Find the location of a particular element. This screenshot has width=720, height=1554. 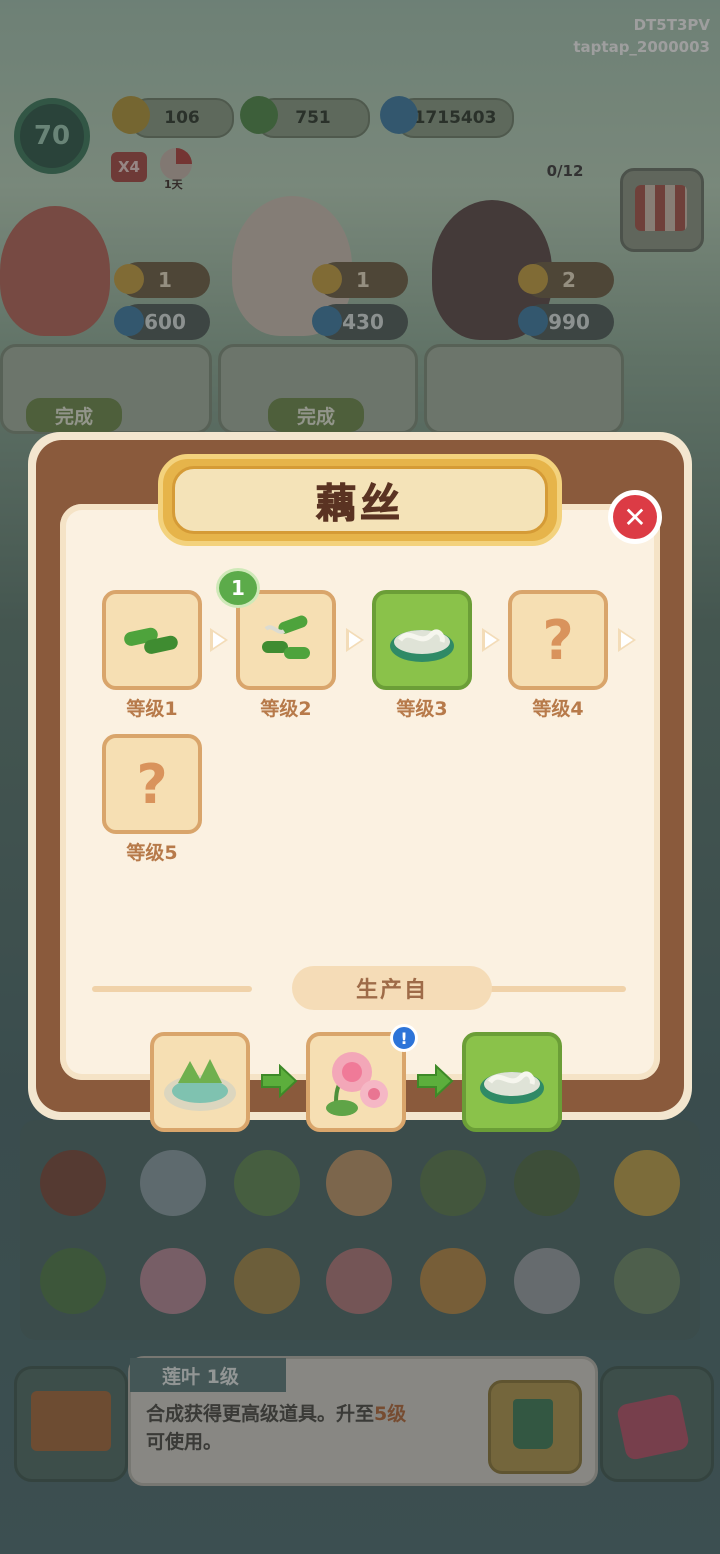

info-alert-icon: ! is located at coordinates (404, 1038).